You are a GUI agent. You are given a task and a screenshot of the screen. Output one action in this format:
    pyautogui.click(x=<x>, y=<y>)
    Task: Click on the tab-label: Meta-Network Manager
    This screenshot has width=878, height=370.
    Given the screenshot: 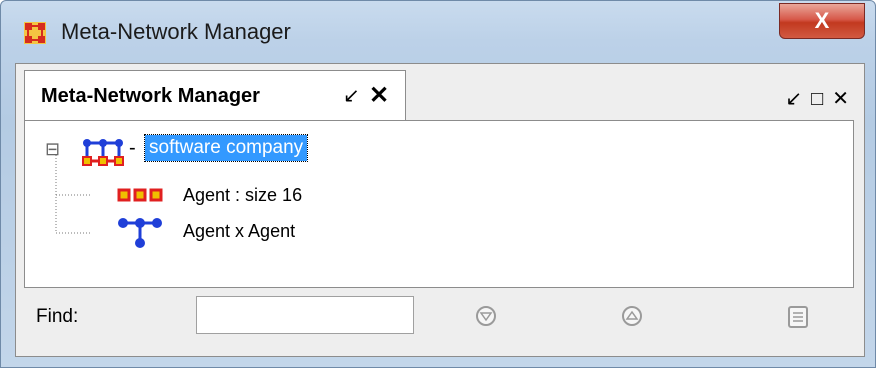 What is the action you would take?
    pyautogui.click(x=150, y=96)
    